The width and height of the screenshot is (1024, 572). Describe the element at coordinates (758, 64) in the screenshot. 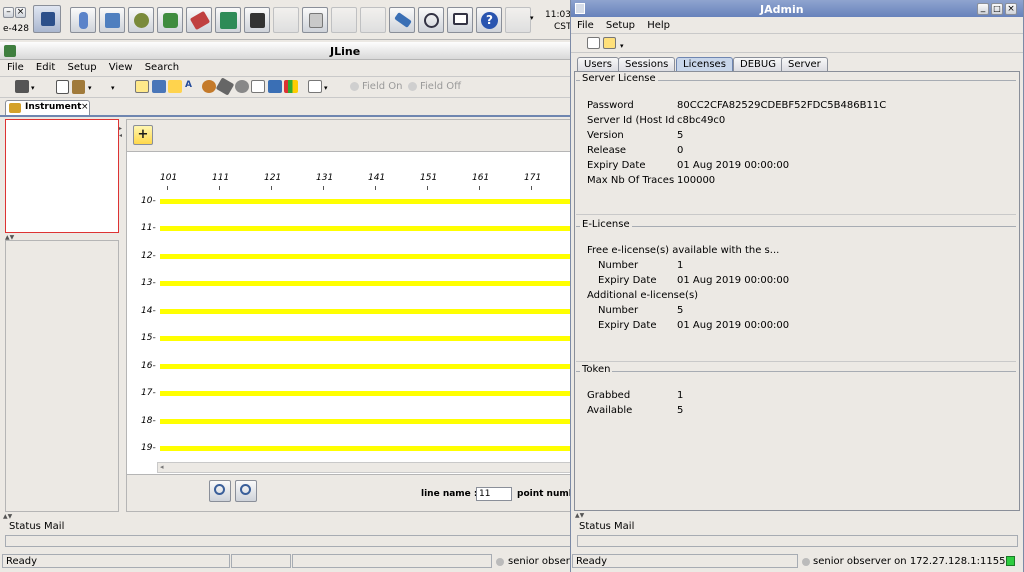

I see `tab-debug: DEBUG` at that location.